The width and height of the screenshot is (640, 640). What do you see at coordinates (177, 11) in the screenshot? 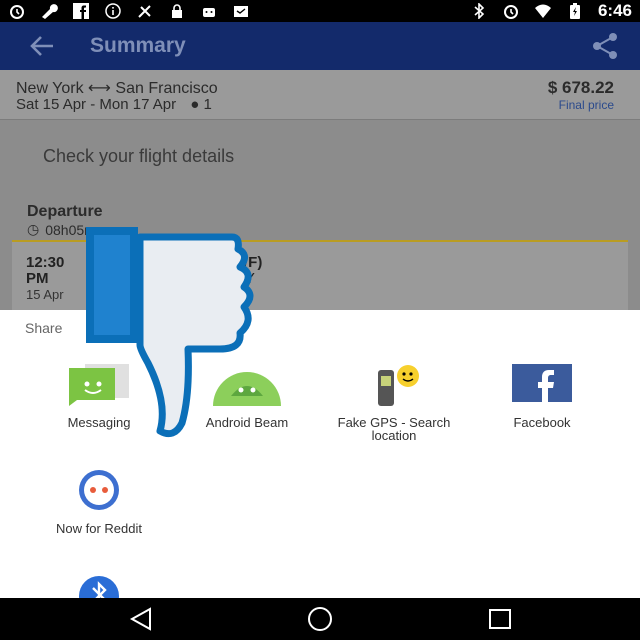
I see `lock-icon` at bounding box center [177, 11].